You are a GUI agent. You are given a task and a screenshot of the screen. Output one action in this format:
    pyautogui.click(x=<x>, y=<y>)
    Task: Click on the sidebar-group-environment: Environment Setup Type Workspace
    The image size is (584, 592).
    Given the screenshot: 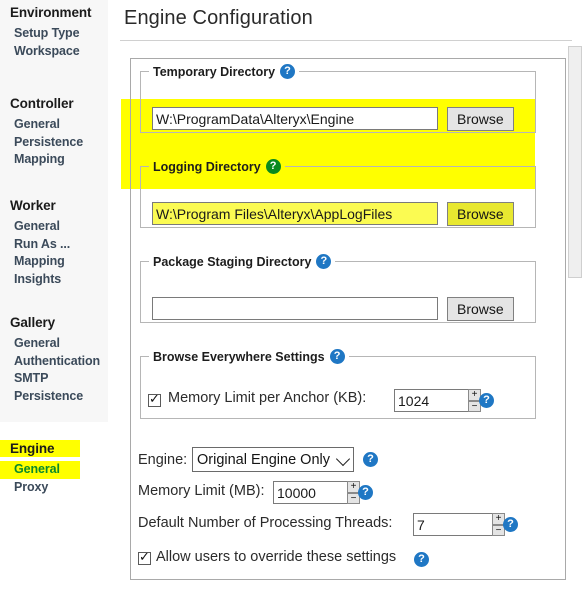 What is the action you would take?
    pyautogui.click(x=46, y=32)
    